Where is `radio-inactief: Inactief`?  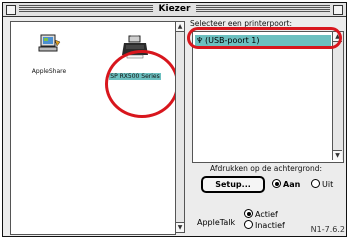
radio-inactief: Inactief is located at coordinates (264, 225).